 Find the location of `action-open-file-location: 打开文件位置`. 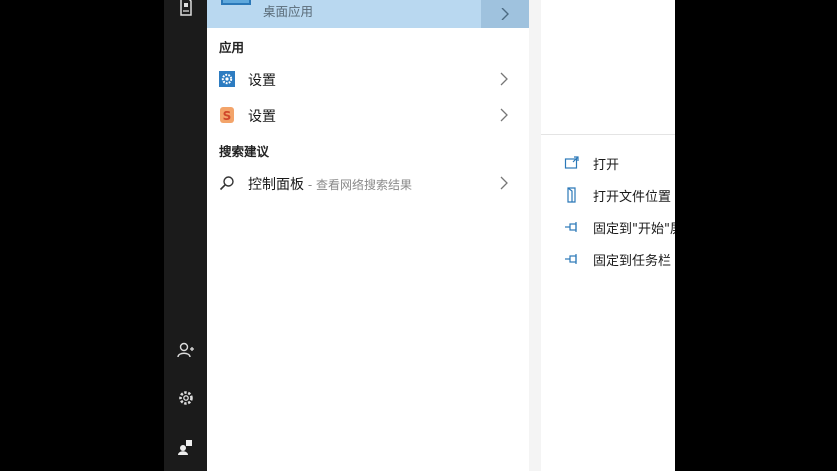

action-open-file-location: 打开文件位置 is located at coordinates (619, 195).